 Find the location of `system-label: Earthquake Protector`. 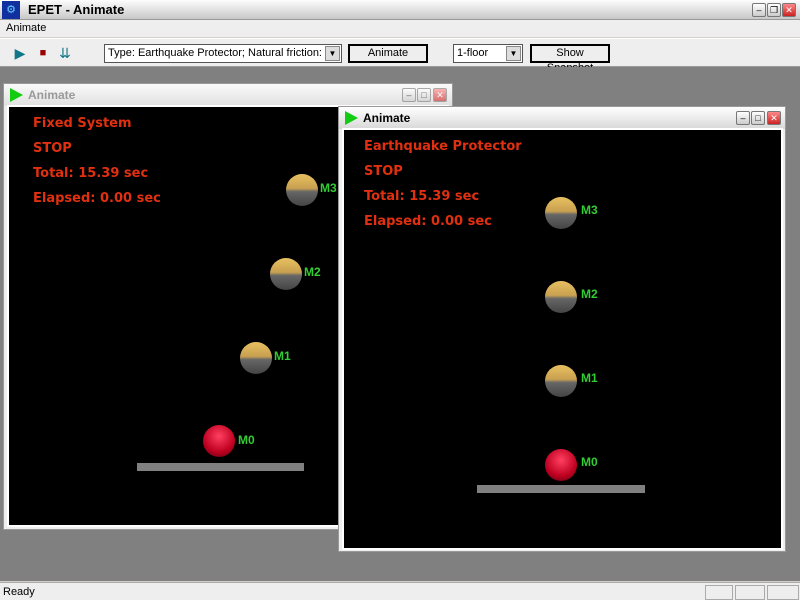

system-label: Earthquake Protector is located at coordinates (443, 146).